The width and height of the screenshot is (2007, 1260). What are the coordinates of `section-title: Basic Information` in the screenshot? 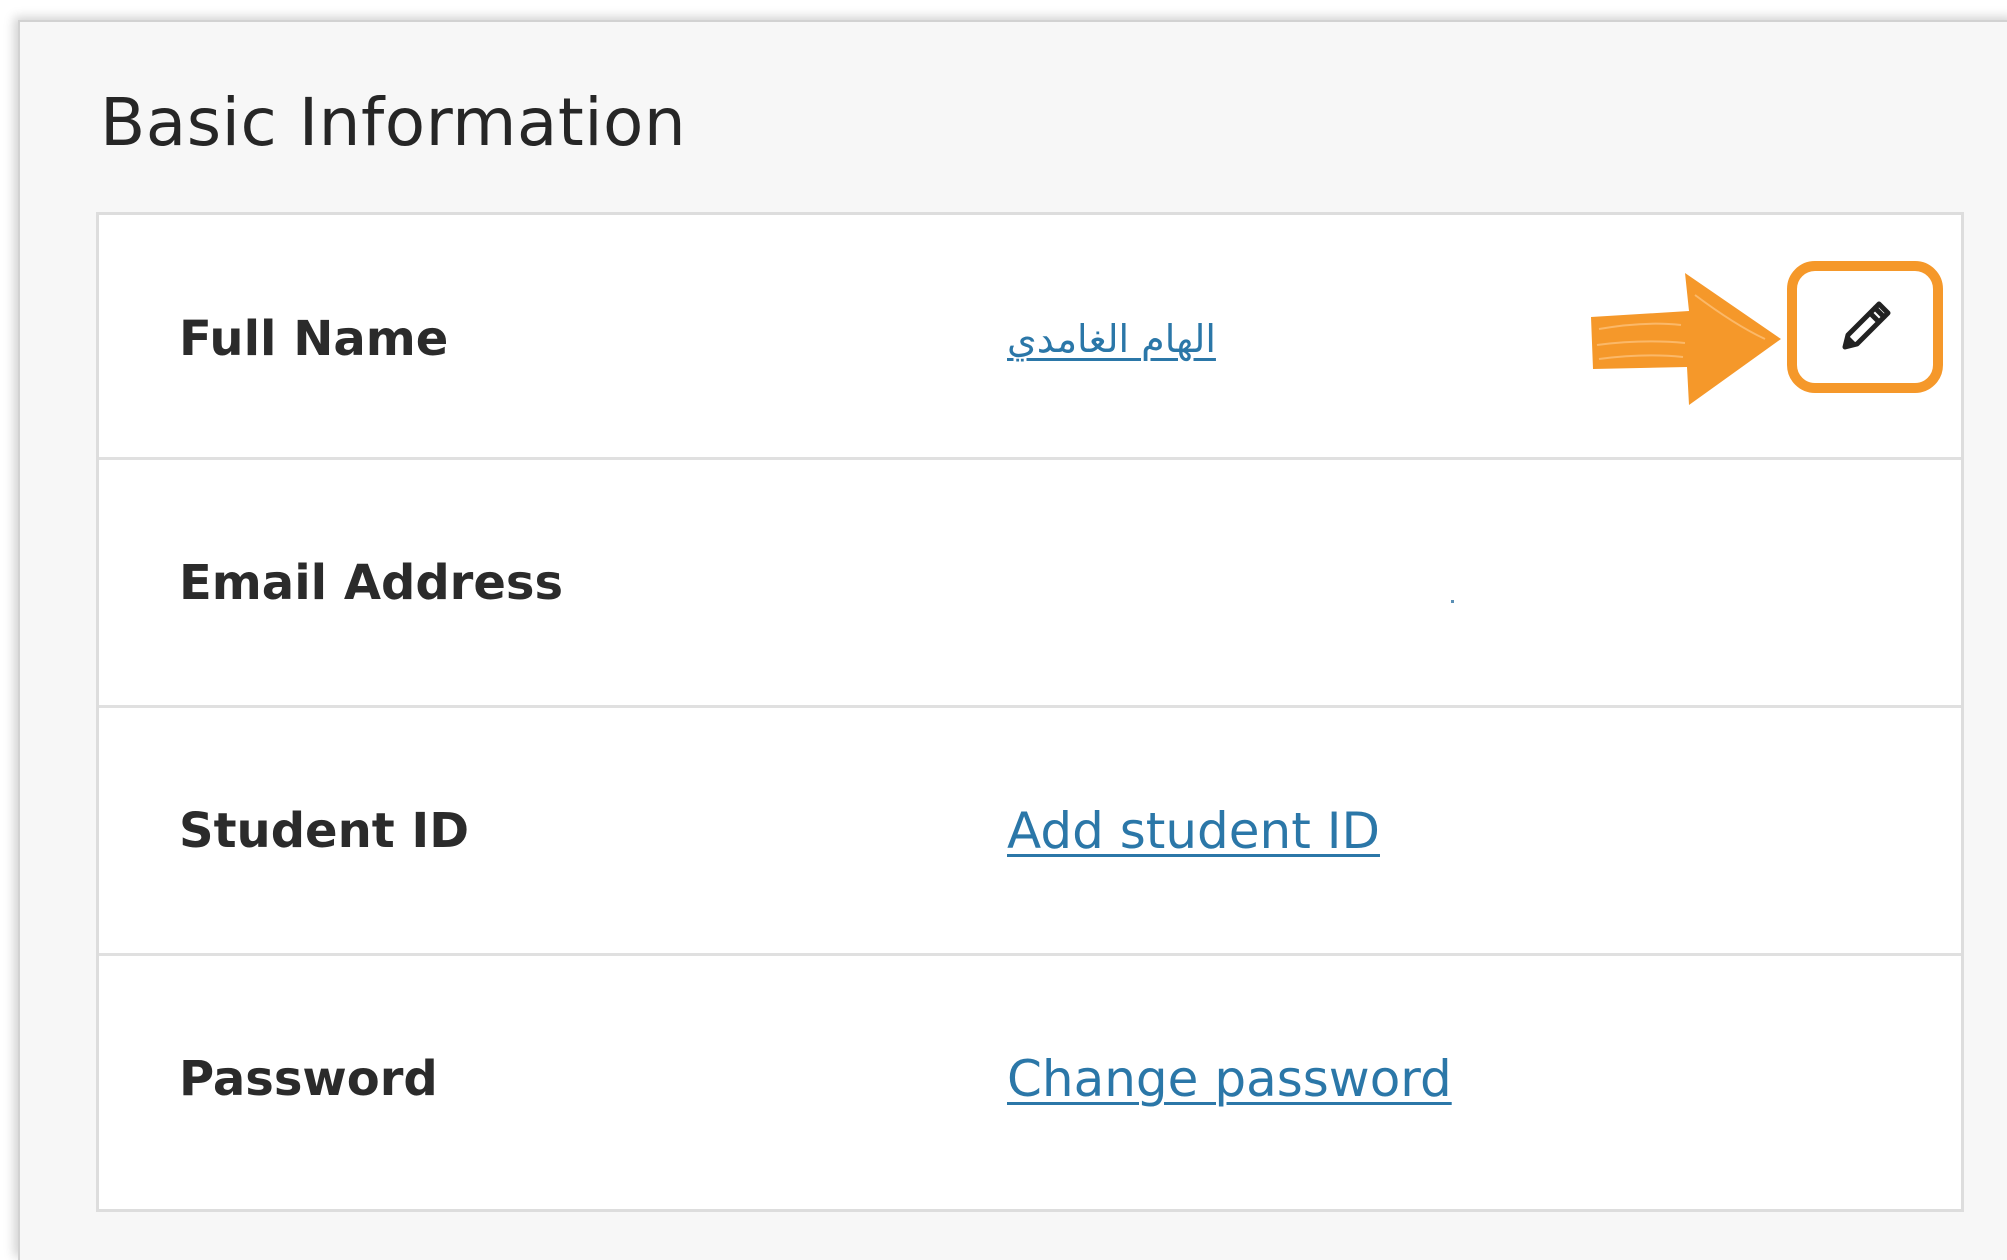 It's located at (393, 122).